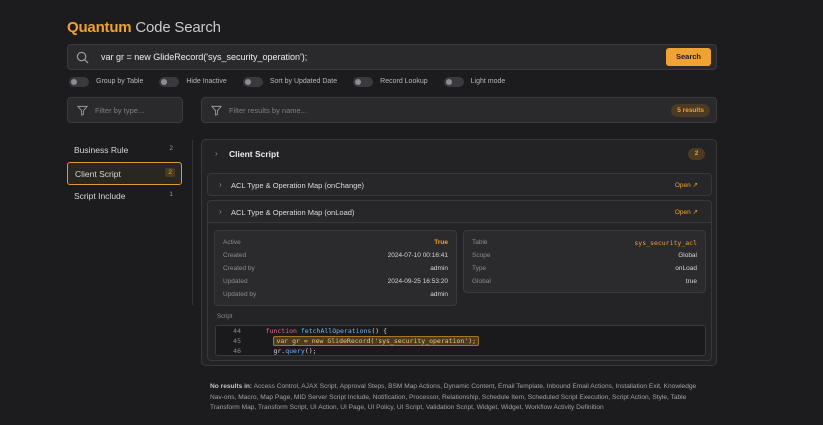  I want to click on meta-value: 2024-07-10 00:16:41, so click(417, 255).